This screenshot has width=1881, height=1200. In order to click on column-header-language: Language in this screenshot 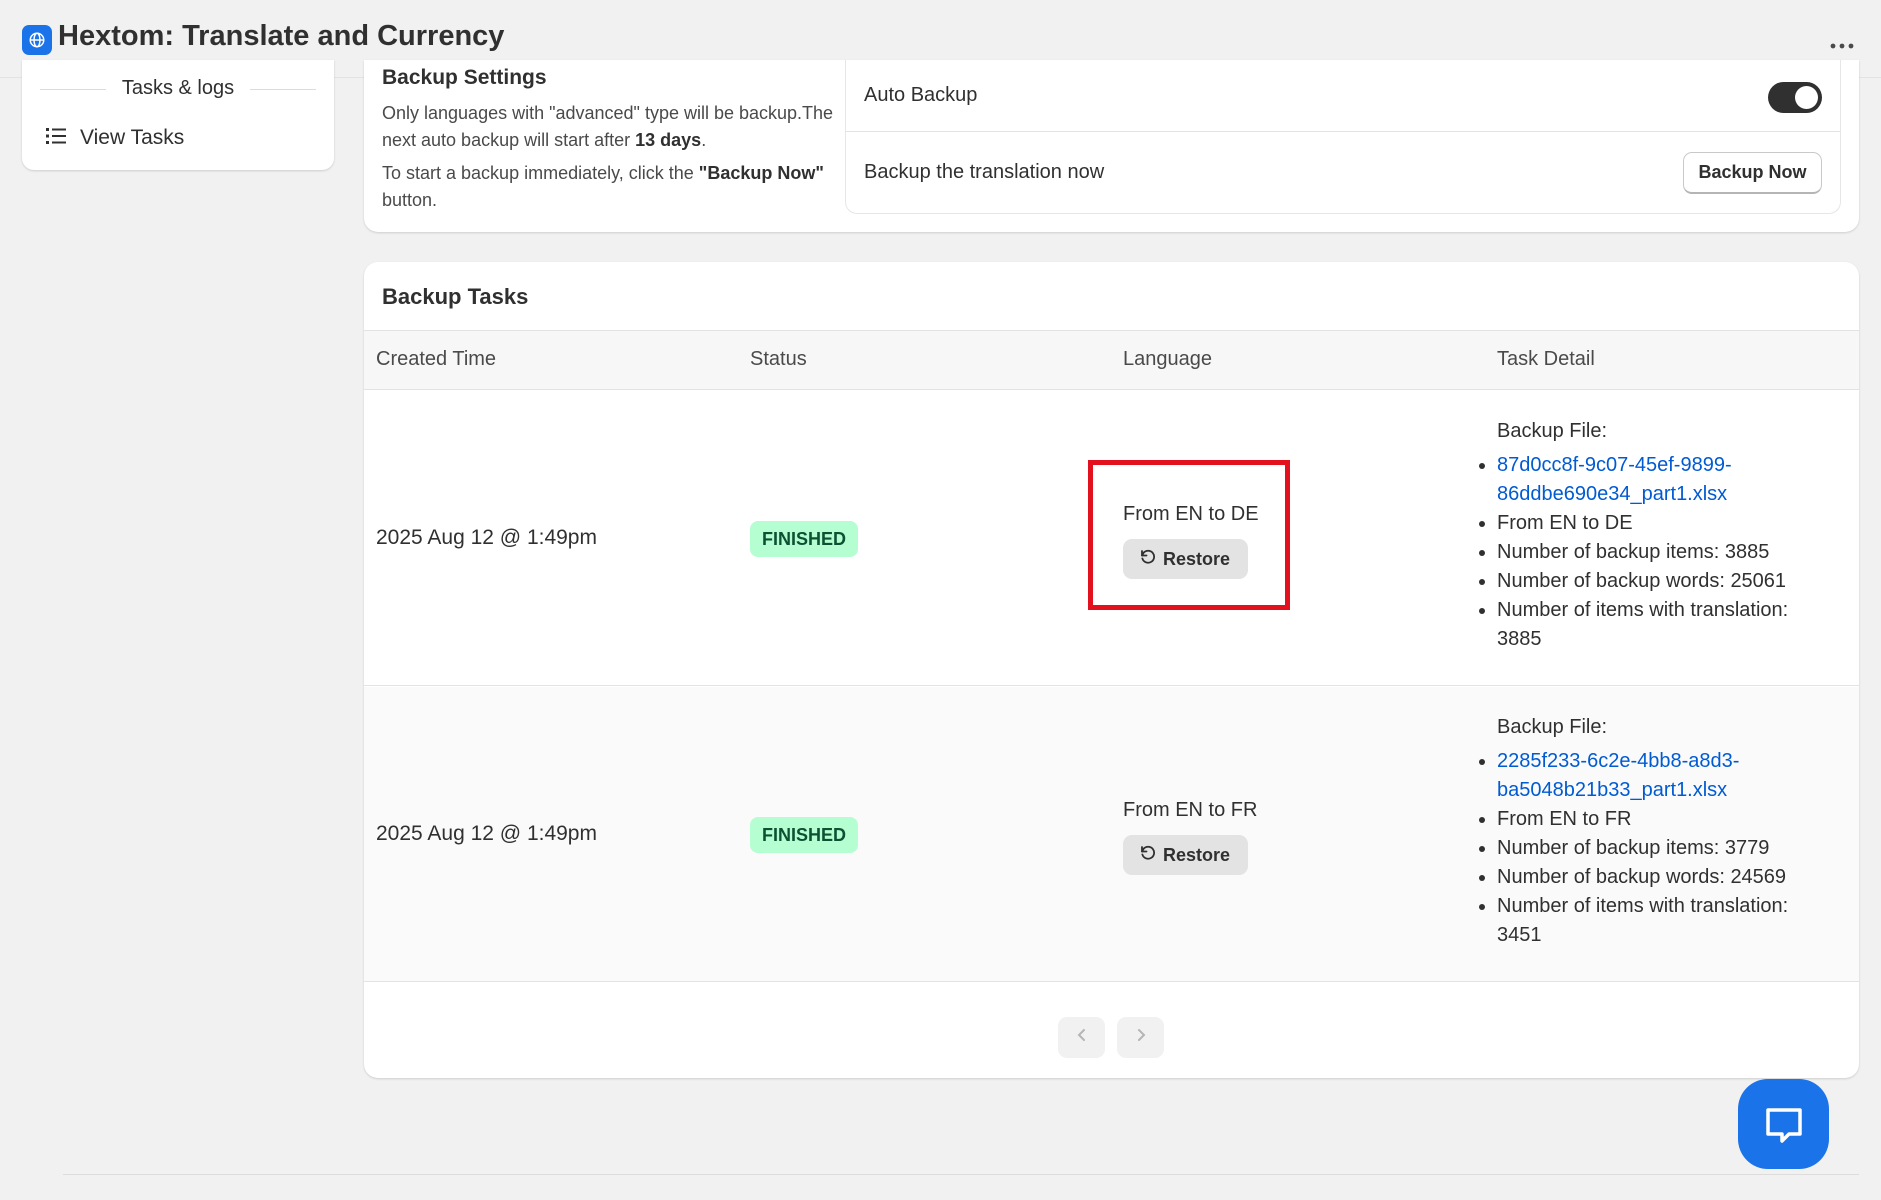, I will do `click(1167, 359)`.